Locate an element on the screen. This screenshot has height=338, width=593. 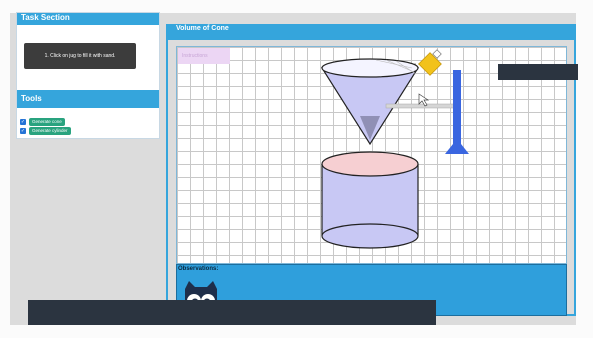
tools-header: Tools is located at coordinates (88, 99).